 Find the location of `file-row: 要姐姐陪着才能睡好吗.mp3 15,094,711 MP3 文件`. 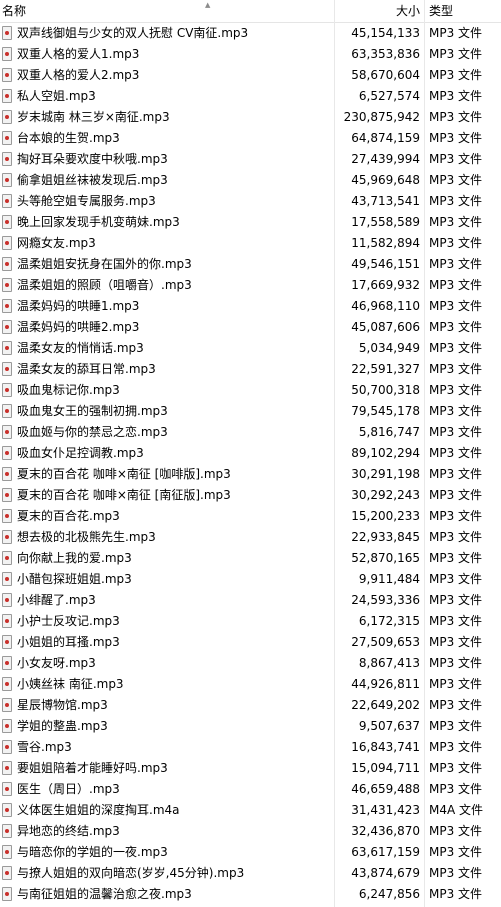

file-row: 要姐姐陪着才能睡好吗.mp3 15,094,711 MP3 文件 is located at coordinates (250, 768).